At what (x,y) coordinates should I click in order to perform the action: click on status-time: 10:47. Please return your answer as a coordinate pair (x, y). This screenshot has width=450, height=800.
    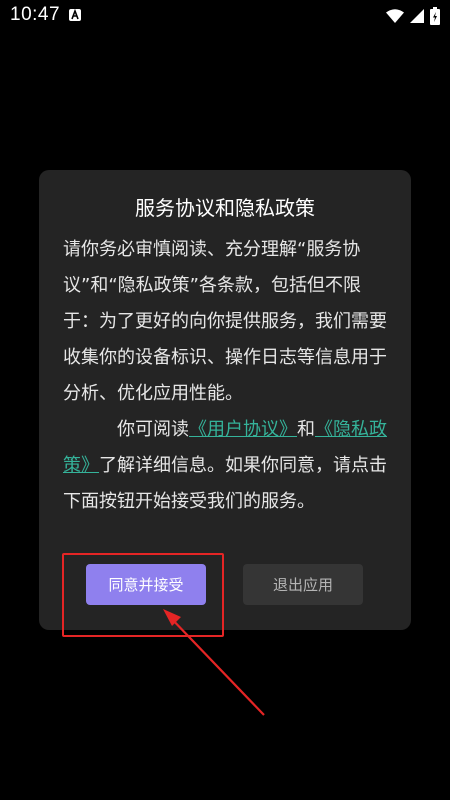
    Looking at the image, I should click on (35, 14).